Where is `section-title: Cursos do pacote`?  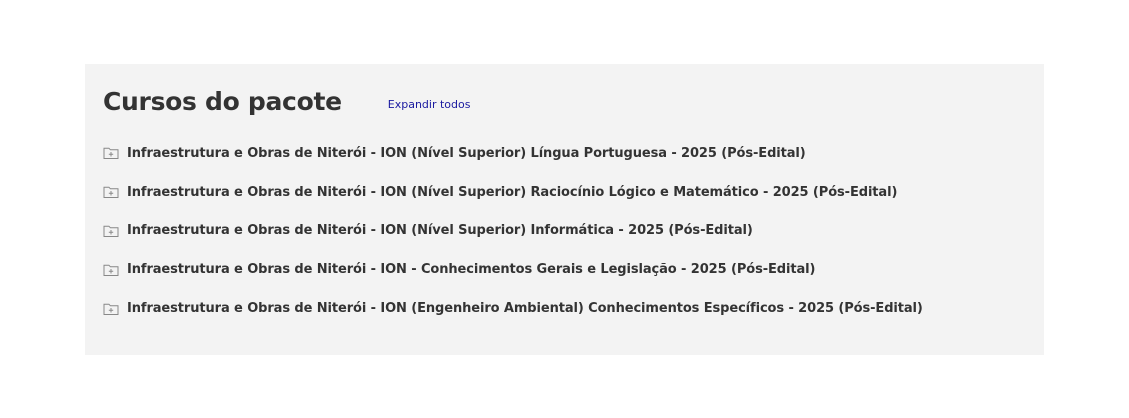
section-title: Cursos do pacote is located at coordinates (222, 101).